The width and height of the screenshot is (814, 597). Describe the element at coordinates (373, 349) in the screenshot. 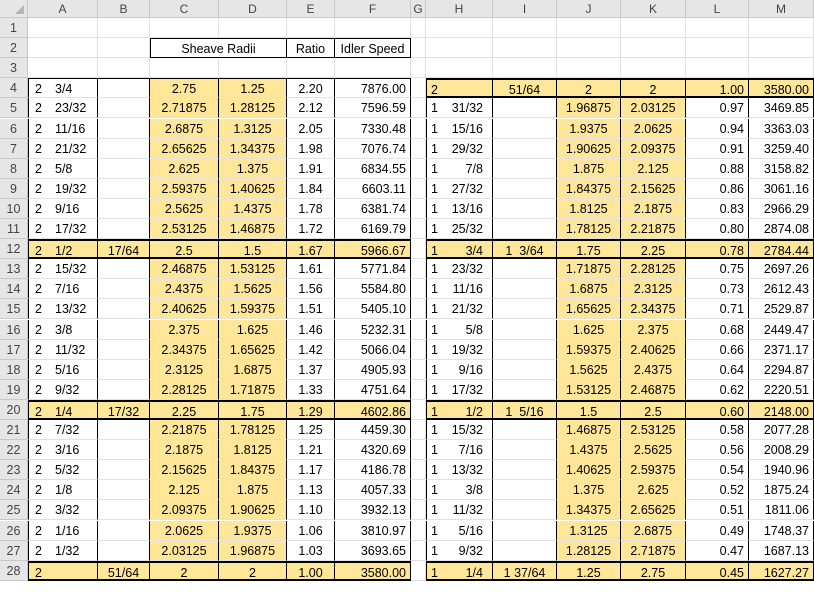

I see `left-f-cell: 5066.04` at that location.